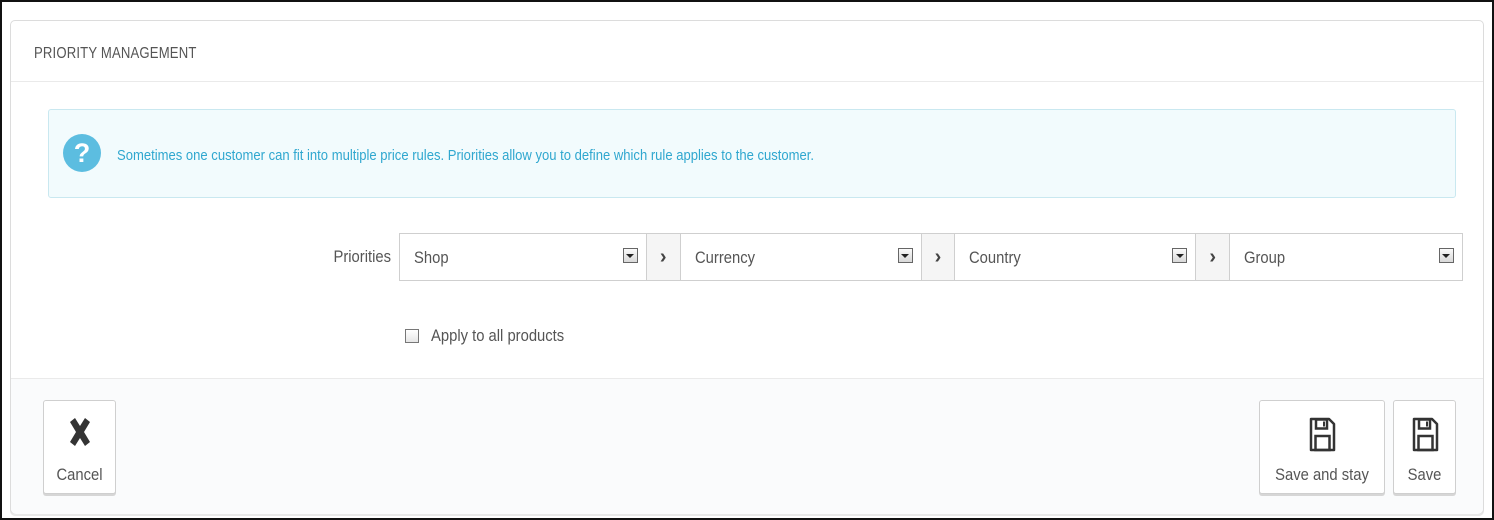  What do you see at coordinates (747, 51) in the screenshot?
I see `panel-heading: PRIORITY MANAGEMENT` at bounding box center [747, 51].